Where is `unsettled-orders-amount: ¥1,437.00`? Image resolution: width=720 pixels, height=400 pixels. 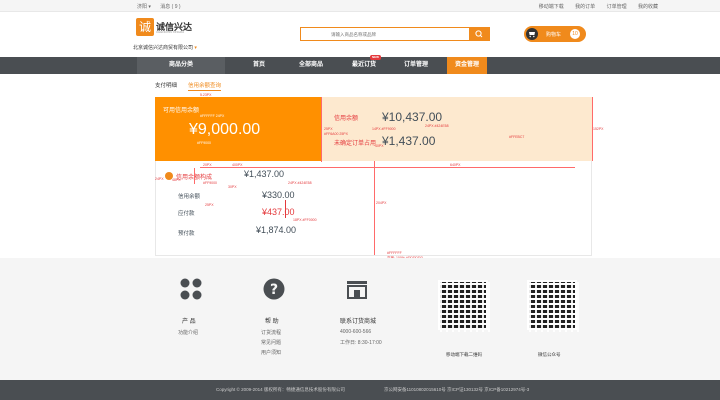
unsettled-orders-amount: ¥1,437.00 is located at coordinates (409, 141).